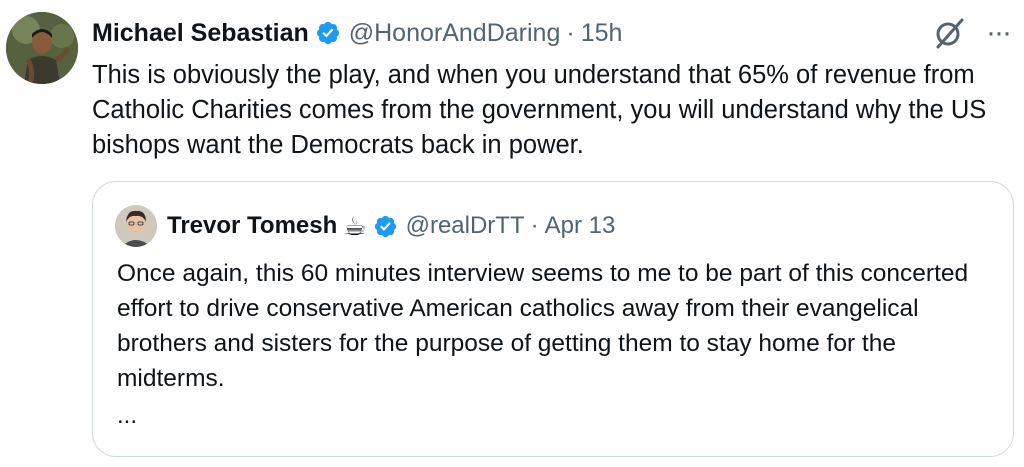 The image size is (1024, 467). Describe the element at coordinates (385, 226) in the screenshot. I see `quoted-verified-badge-icon` at that location.